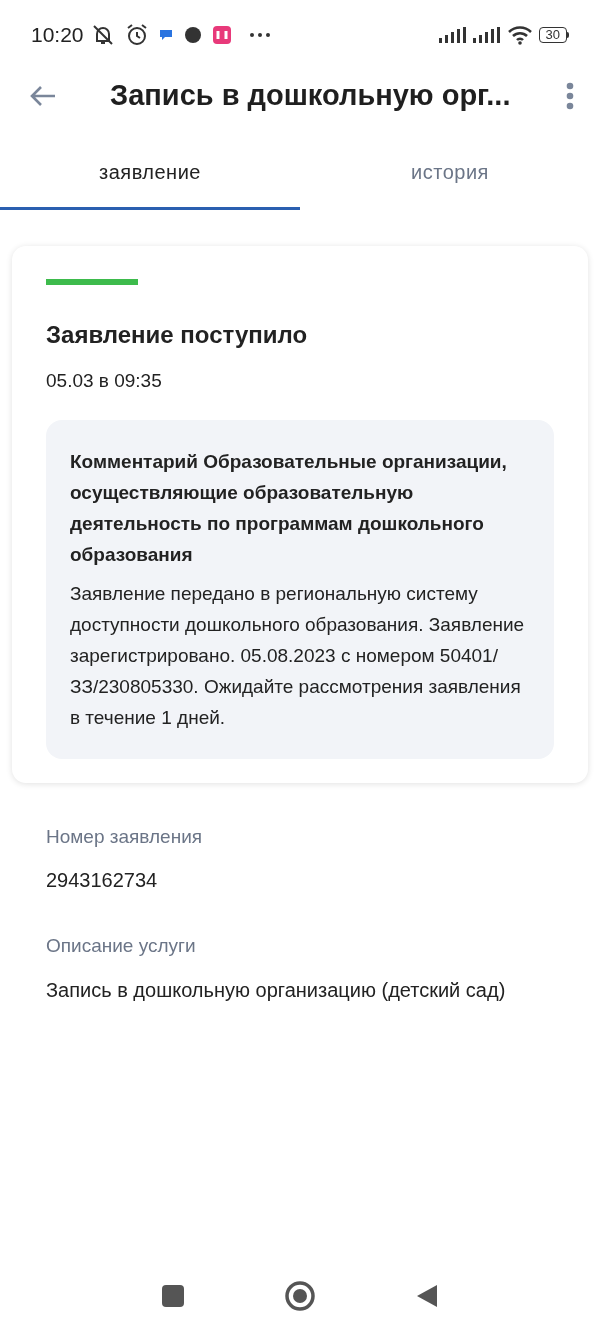 The image size is (600, 1332). Describe the element at coordinates (125, 836) in the screenshot. I see `field-label: Номер заявления` at that location.